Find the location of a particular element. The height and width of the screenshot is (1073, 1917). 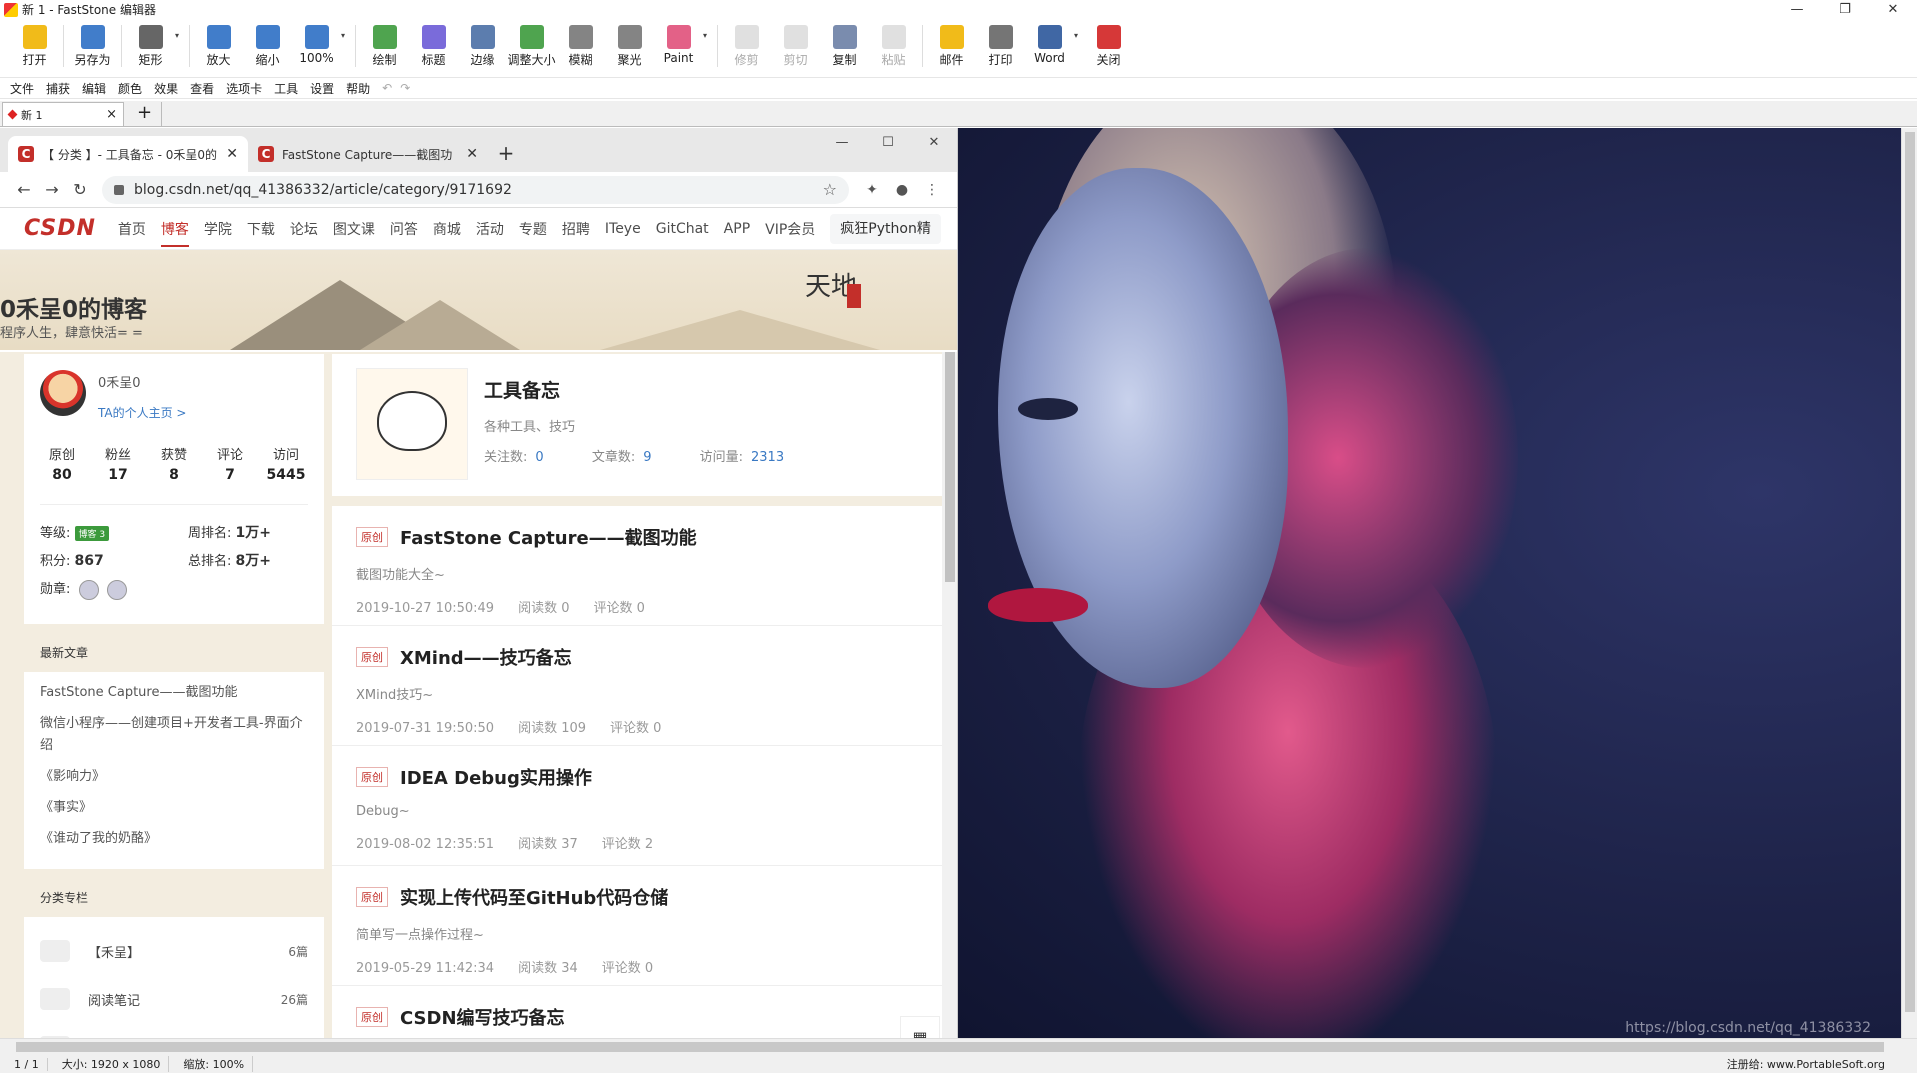

menu-item: 选项卡 is located at coordinates (244, 88).